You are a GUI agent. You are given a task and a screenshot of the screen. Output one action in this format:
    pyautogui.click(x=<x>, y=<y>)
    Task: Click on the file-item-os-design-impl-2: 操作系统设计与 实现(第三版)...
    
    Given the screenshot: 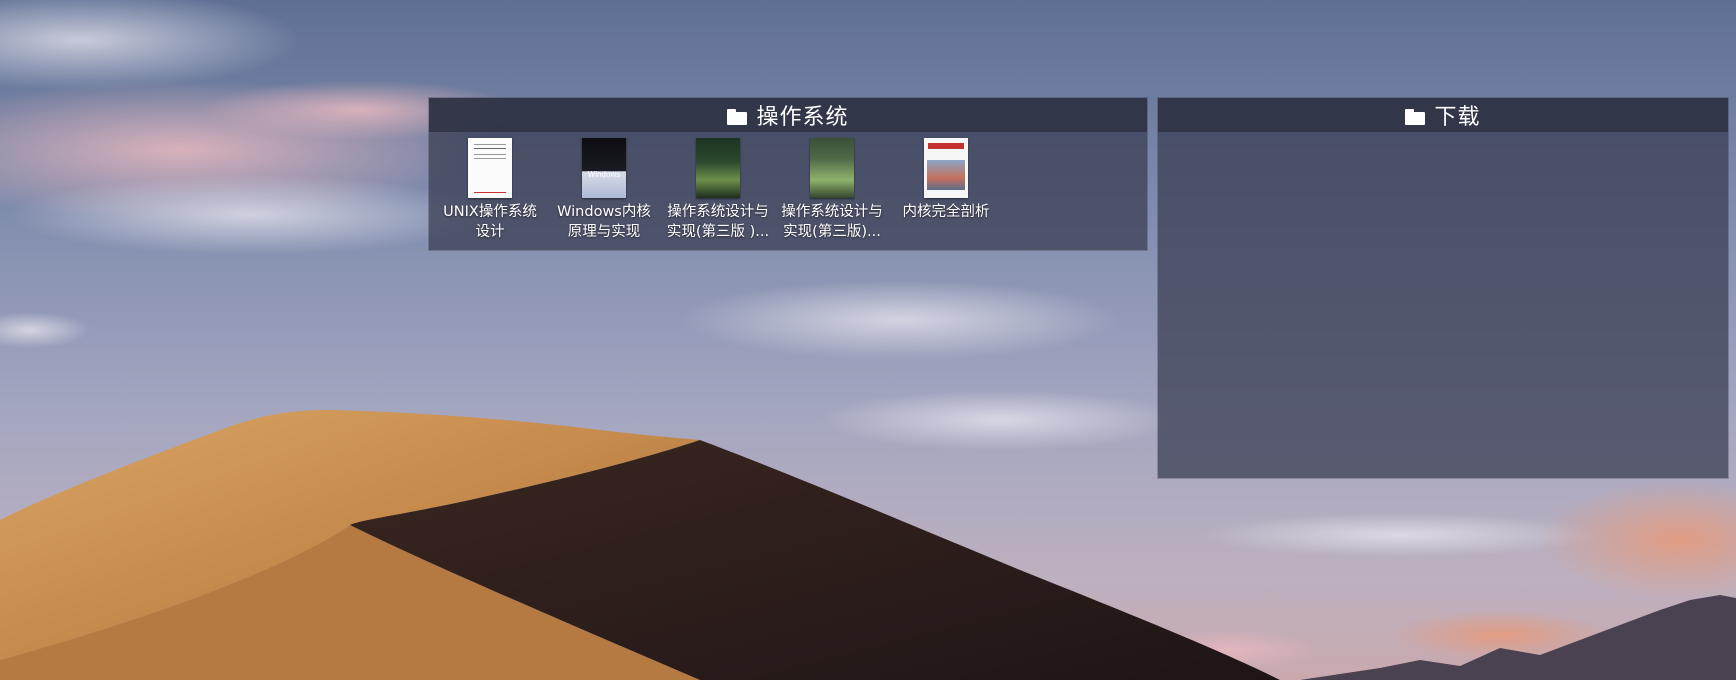 What is the action you would take?
    pyautogui.click(x=832, y=190)
    